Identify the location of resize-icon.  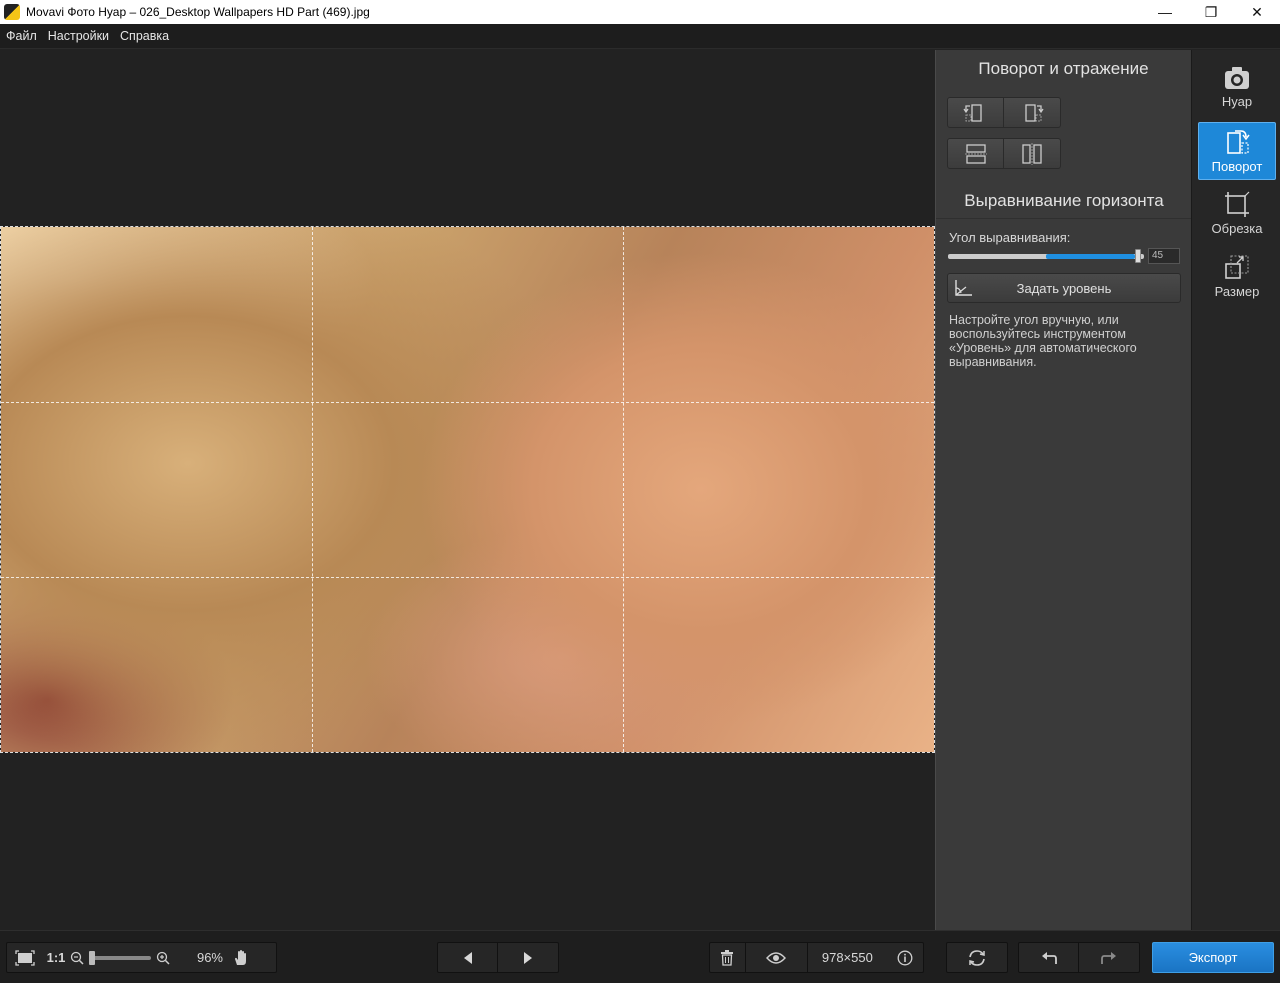
(1237, 267).